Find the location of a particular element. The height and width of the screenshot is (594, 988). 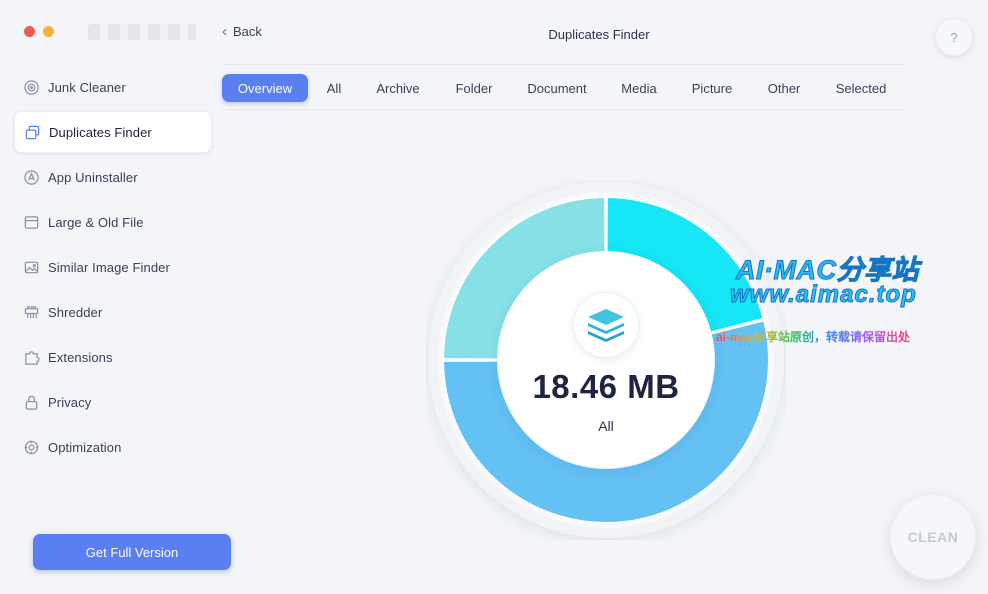

sidebar-item-app-uninstaller: App Uninstaller is located at coordinates (113, 177).